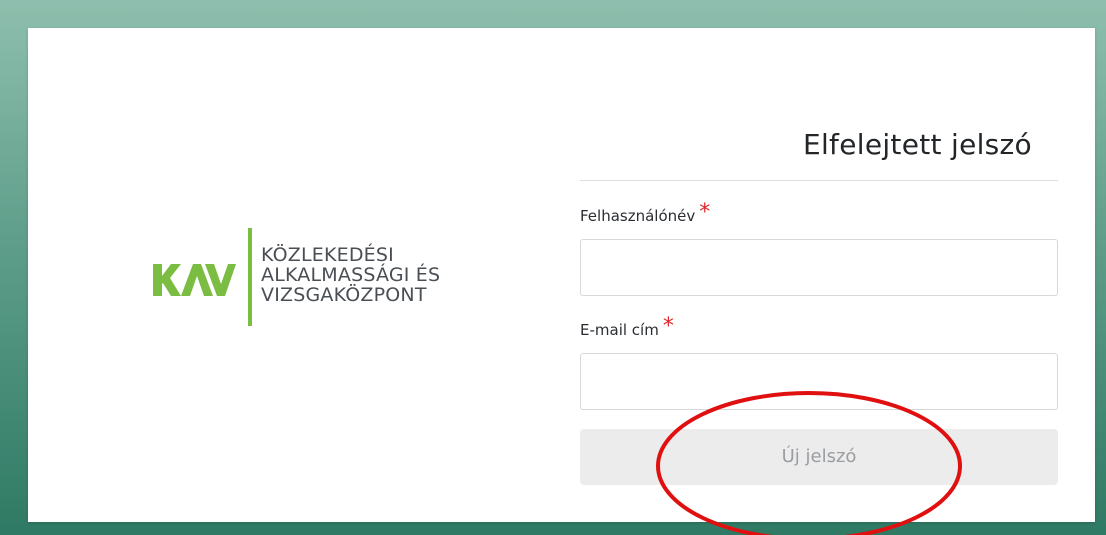 The width and height of the screenshot is (1106, 535). I want to click on logo-line-2: ALKALMASSÁGI ÉS, so click(351, 275).